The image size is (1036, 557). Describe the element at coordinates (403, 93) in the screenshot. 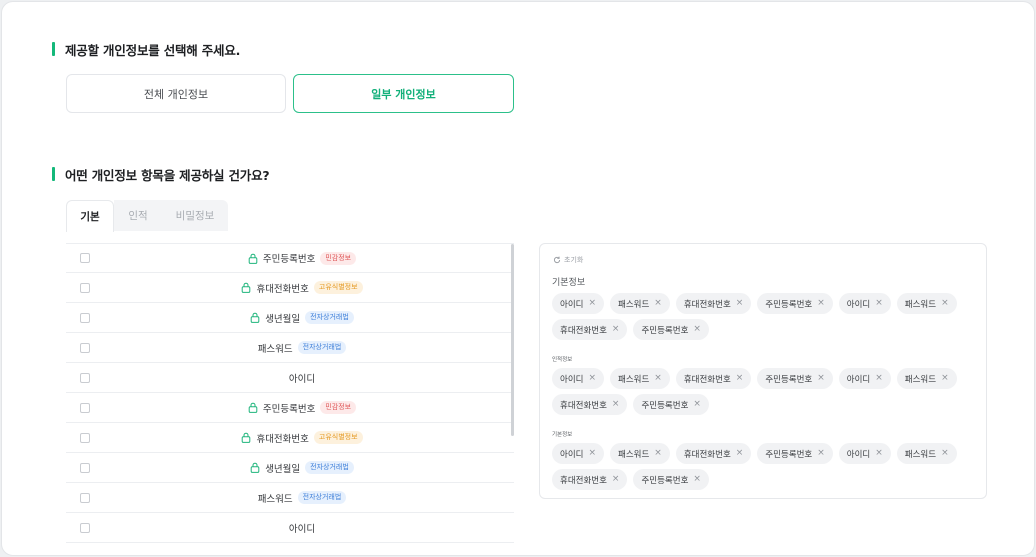

I see `partial-info-button: 일부 개인정보` at that location.